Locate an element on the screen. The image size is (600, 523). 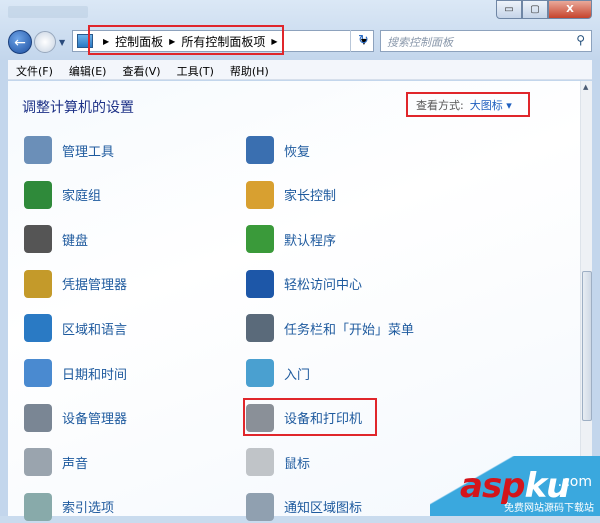
getting-started-icon is located at coordinates (260, 373).